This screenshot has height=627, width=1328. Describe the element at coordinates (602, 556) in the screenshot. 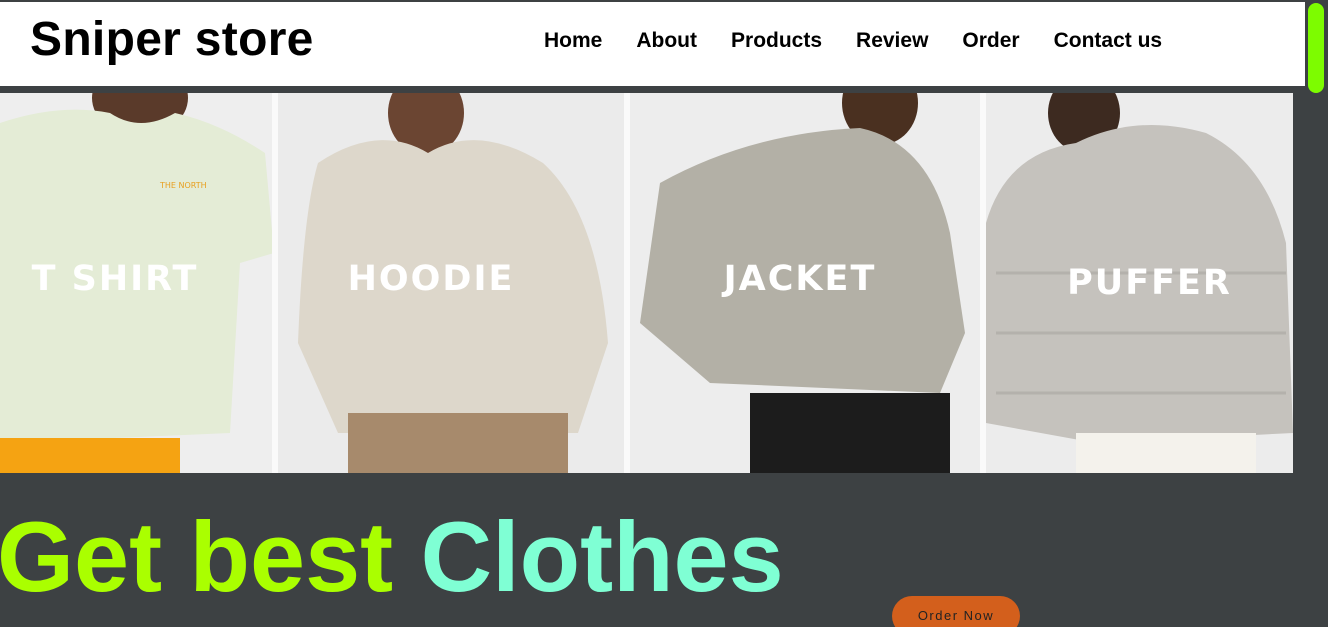

I see `hero-word-clothes: Clothes` at that location.